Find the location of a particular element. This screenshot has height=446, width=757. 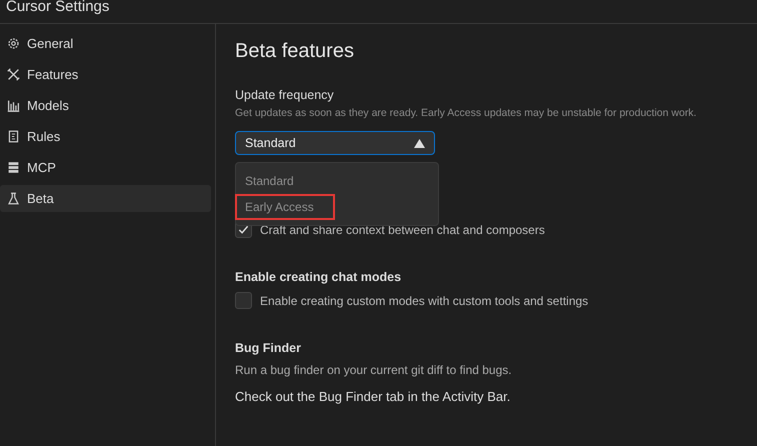

bar-chart-icon is located at coordinates (13, 105).